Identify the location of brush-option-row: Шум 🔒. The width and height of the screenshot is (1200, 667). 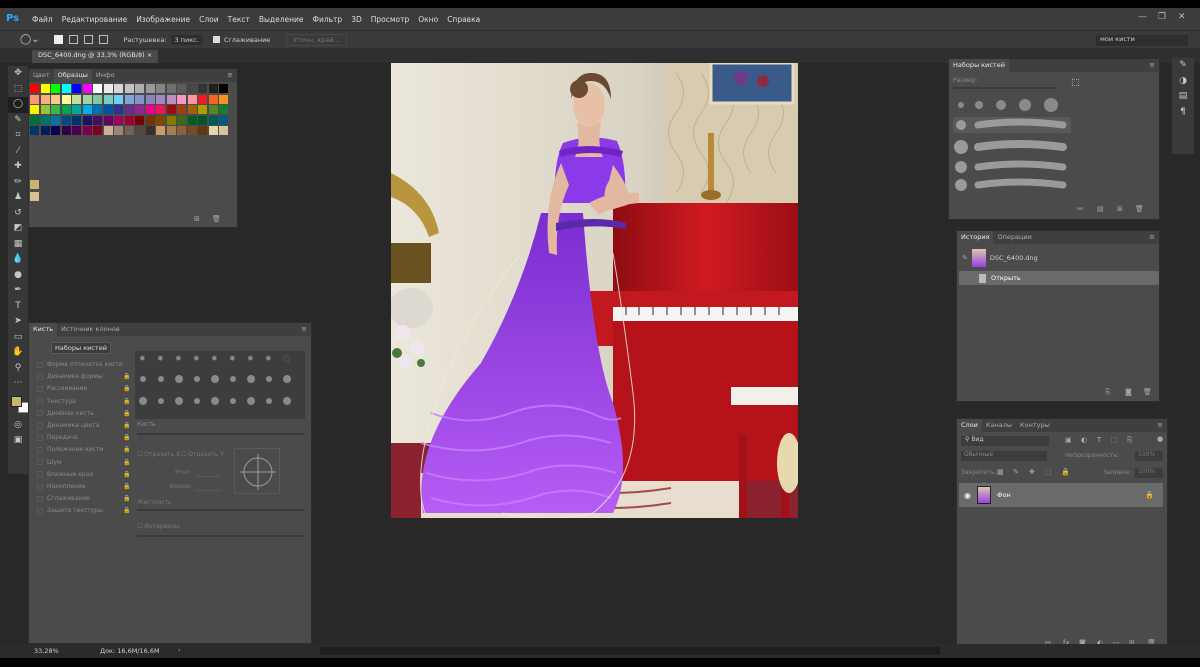
(83, 462).